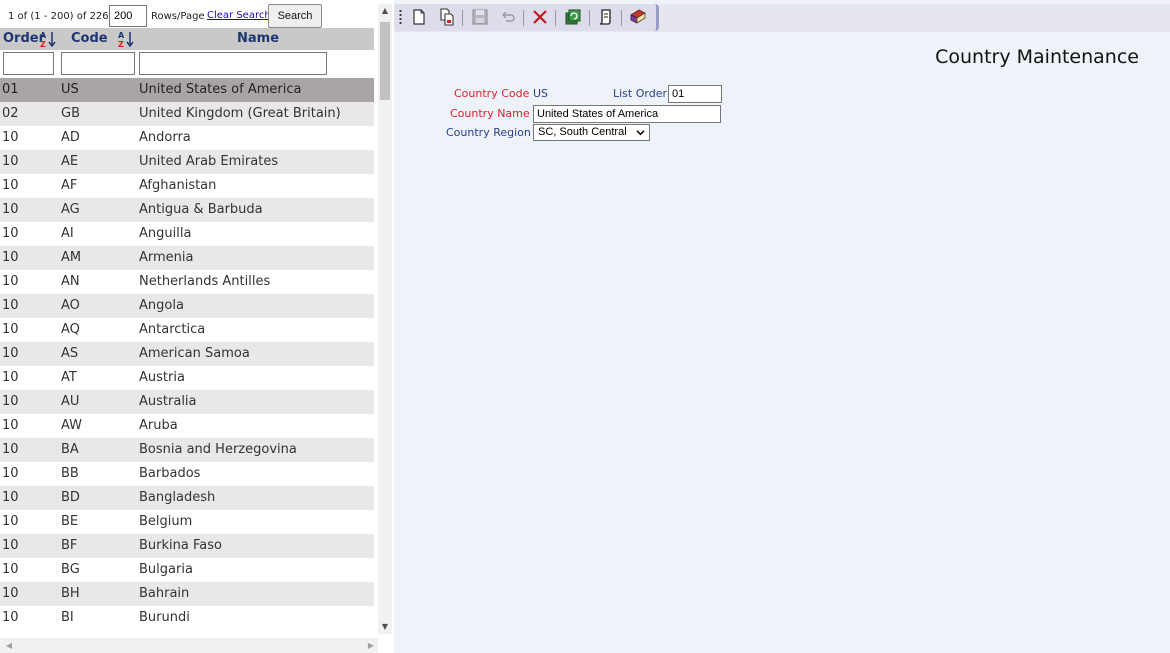 The height and width of the screenshot is (653, 1170). What do you see at coordinates (400, 17) in the screenshot?
I see `toolbar-grip-icon` at bounding box center [400, 17].